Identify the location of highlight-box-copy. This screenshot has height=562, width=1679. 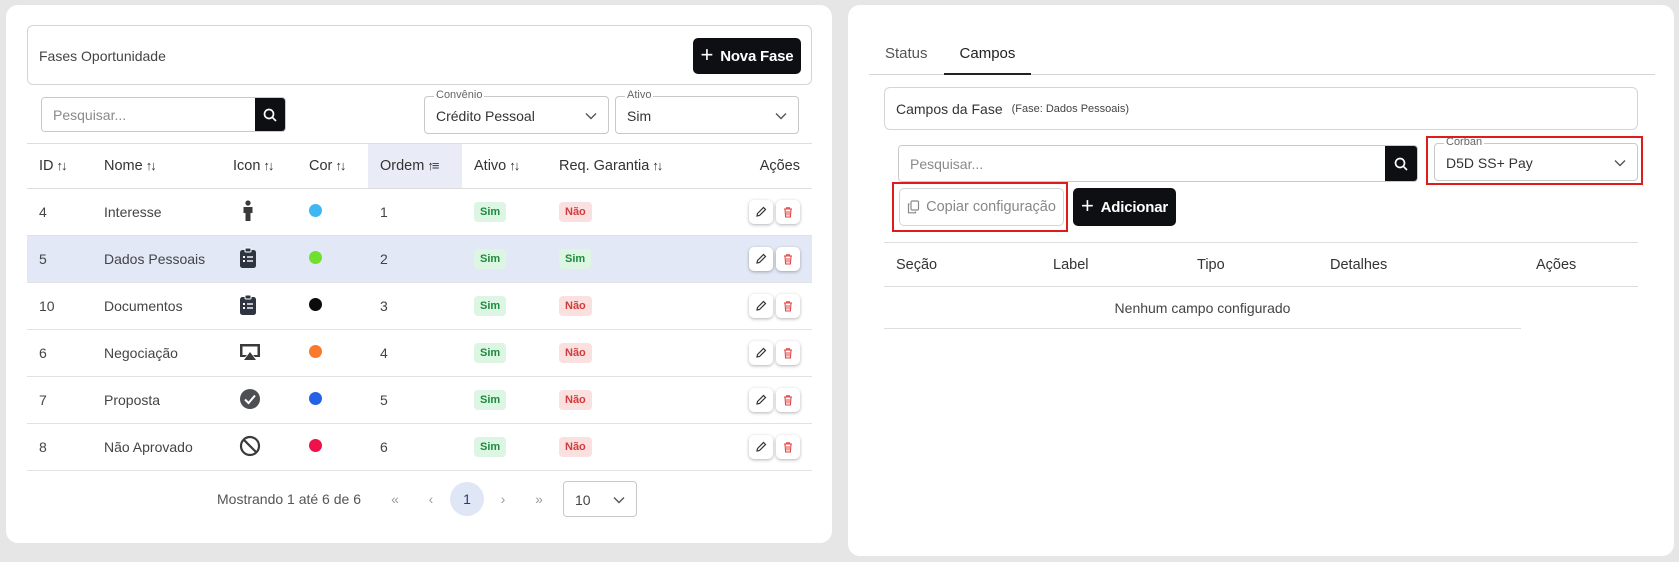
(980, 207).